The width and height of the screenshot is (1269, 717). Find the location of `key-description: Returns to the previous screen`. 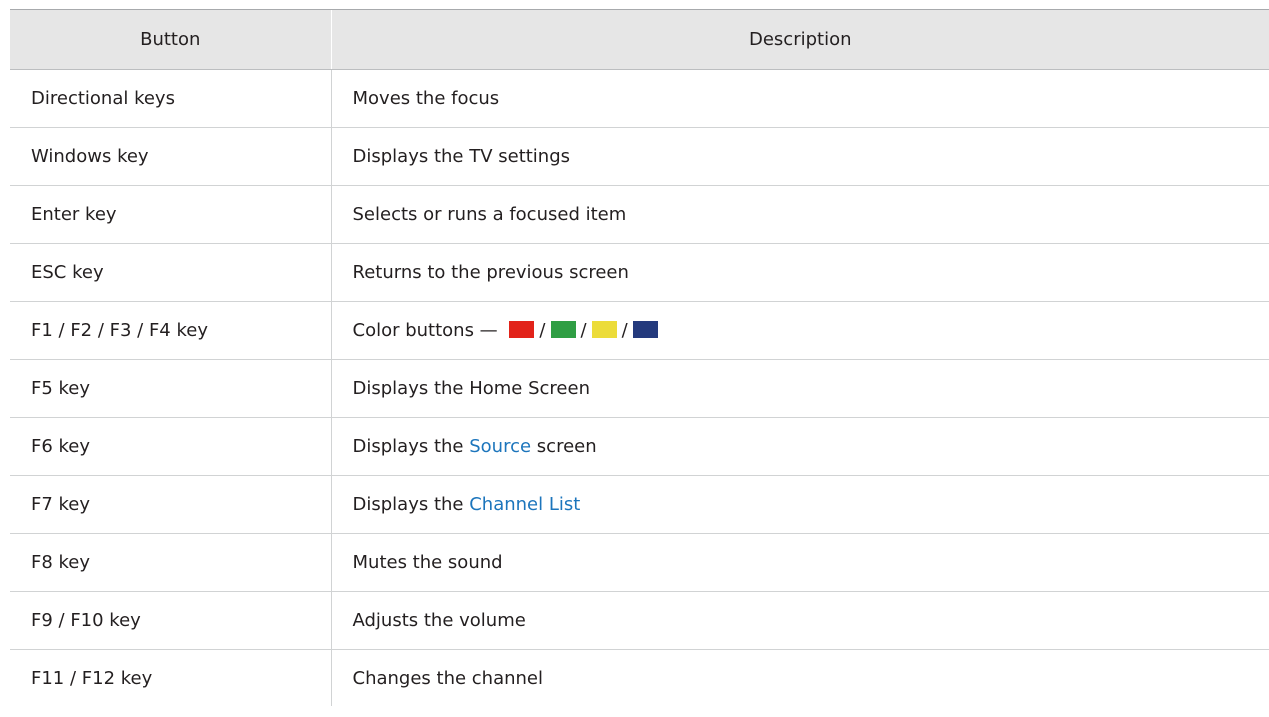

key-description: Returns to the previous screen is located at coordinates (799, 272).